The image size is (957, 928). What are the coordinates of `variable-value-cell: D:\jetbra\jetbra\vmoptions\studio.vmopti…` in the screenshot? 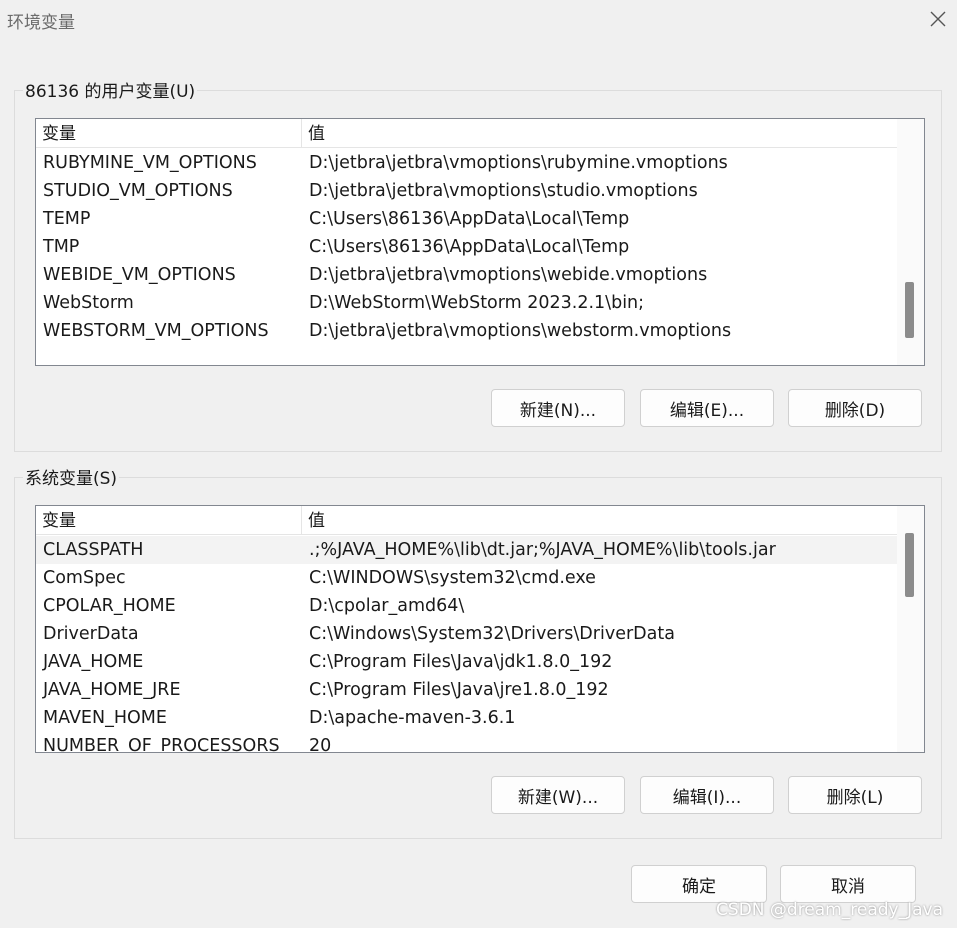 It's located at (503, 191).